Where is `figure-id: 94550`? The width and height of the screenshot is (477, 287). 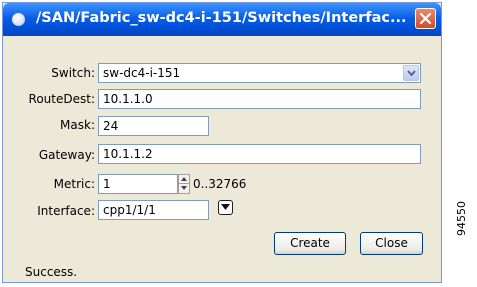
figure-id: 94550 is located at coordinates (461, 218).